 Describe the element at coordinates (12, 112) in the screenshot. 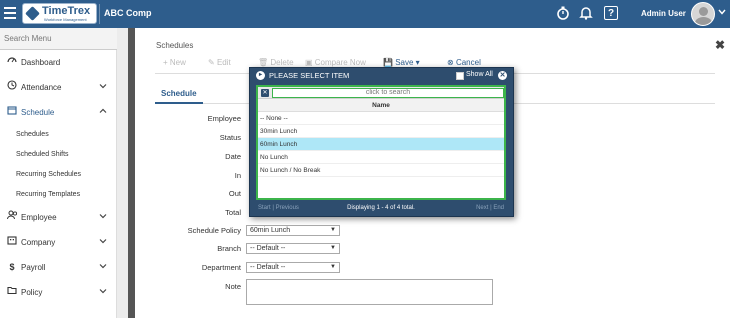

I see `calendar-icon` at that location.